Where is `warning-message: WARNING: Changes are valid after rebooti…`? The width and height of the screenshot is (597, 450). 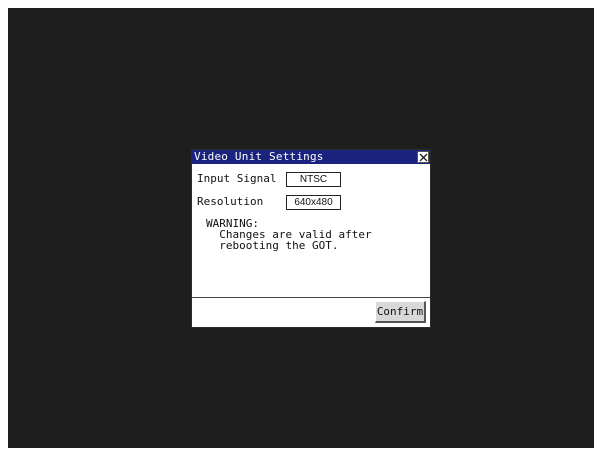 warning-message: WARNING: Changes are valid after rebooti… is located at coordinates (289, 234).